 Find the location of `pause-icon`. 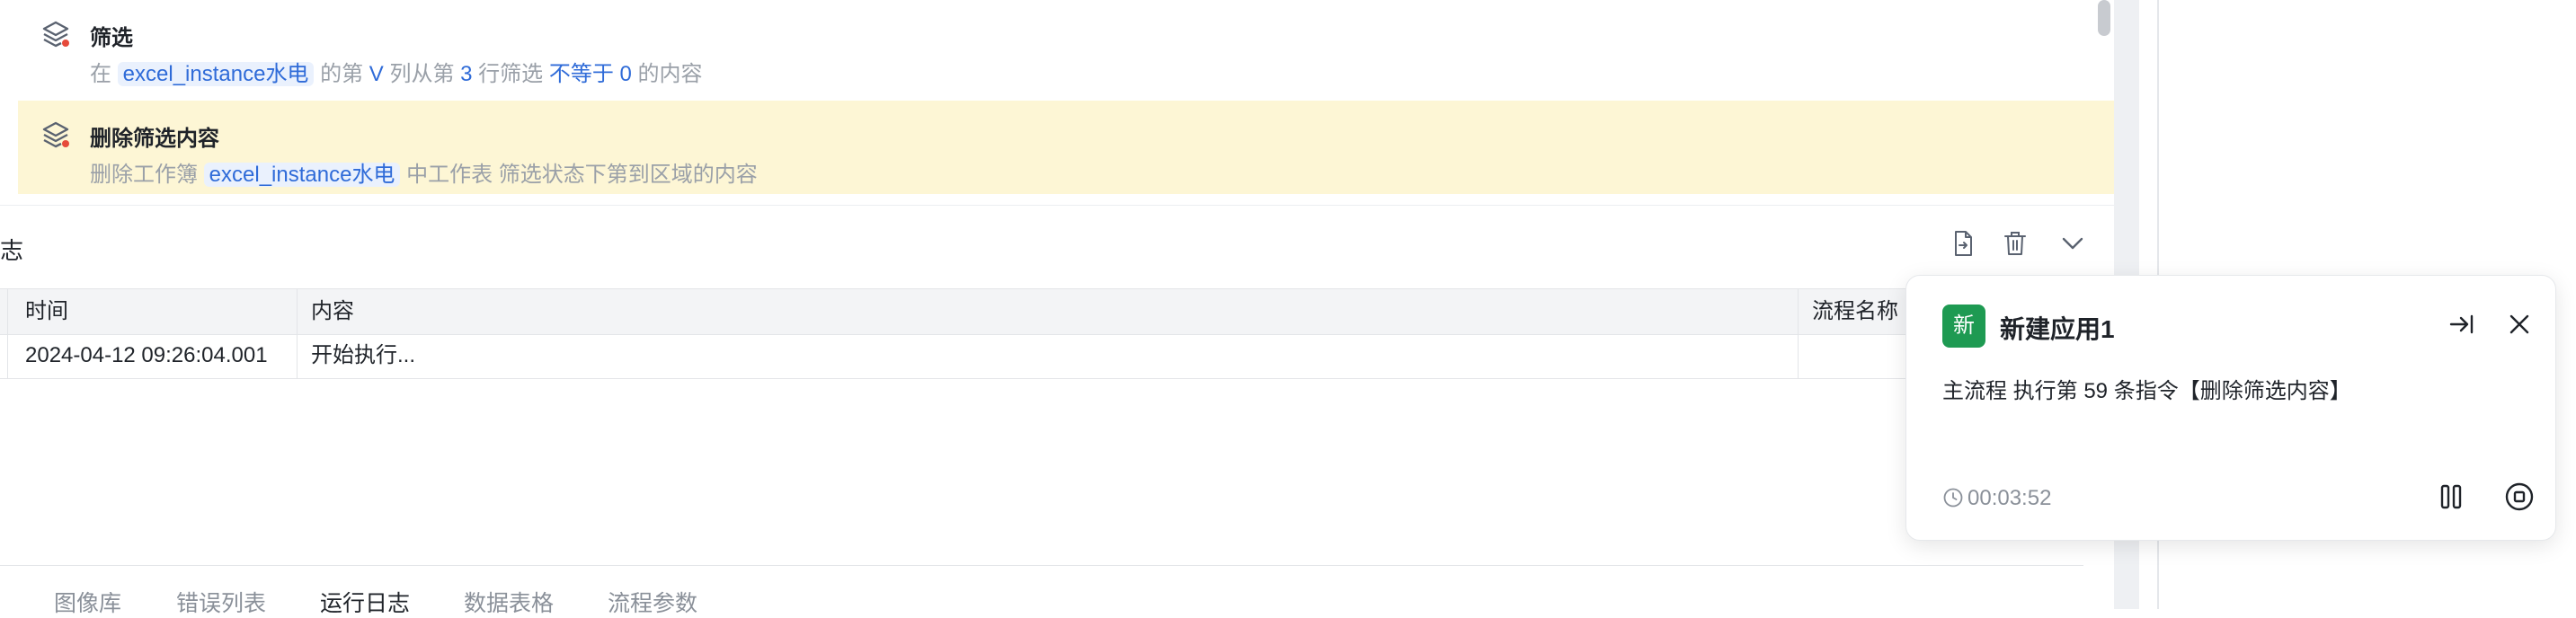

pause-icon is located at coordinates (2451, 497).